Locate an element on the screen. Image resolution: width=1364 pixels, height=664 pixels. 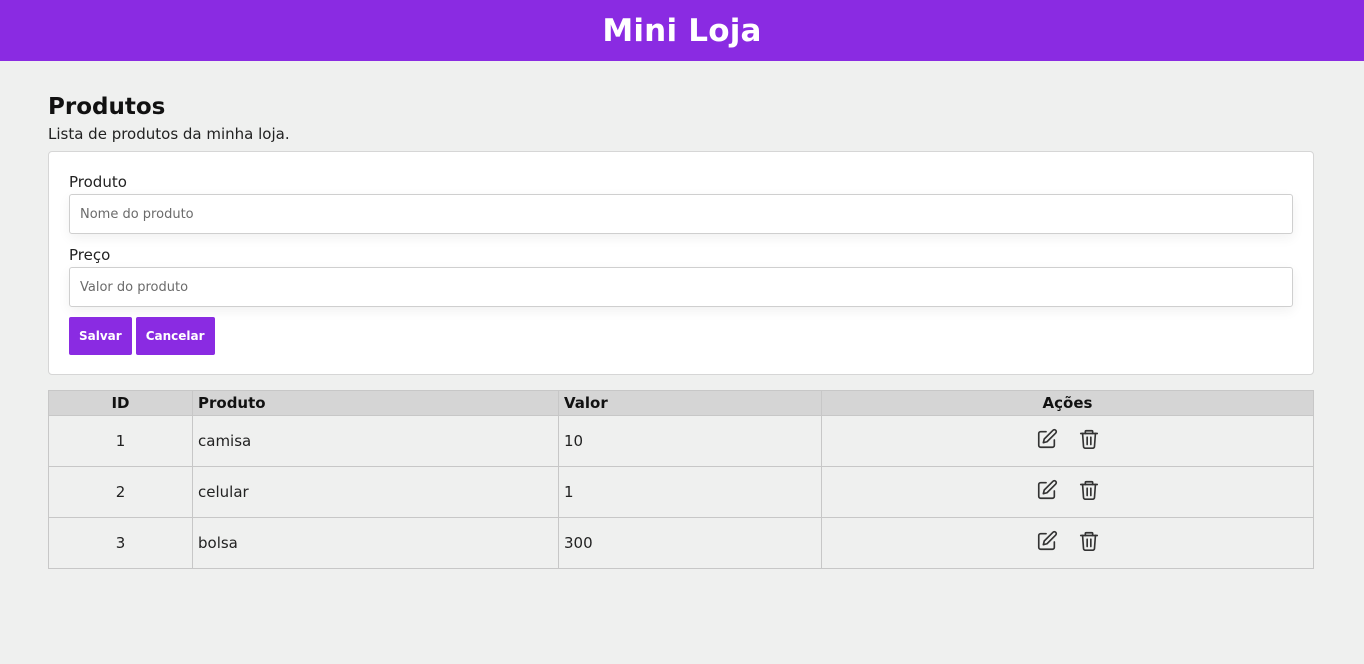
app-title: Mini Loja is located at coordinates (682, 30).